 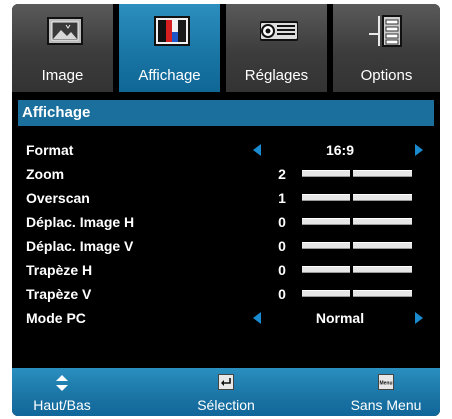 What do you see at coordinates (62, 75) in the screenshot?
I see `tab-image-label: Image` at bounding box center [62, 75].